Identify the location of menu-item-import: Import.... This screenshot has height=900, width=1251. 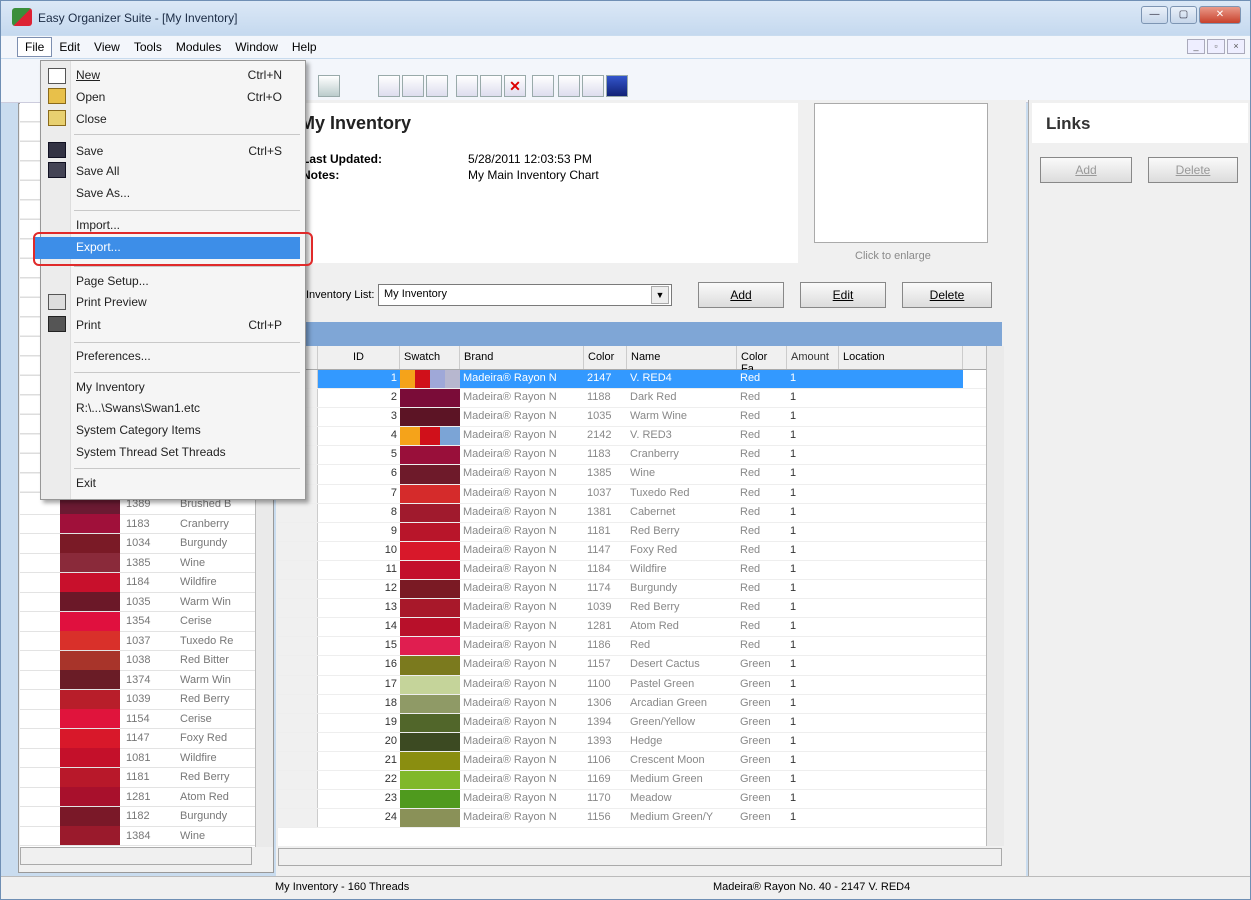
(98, 225).